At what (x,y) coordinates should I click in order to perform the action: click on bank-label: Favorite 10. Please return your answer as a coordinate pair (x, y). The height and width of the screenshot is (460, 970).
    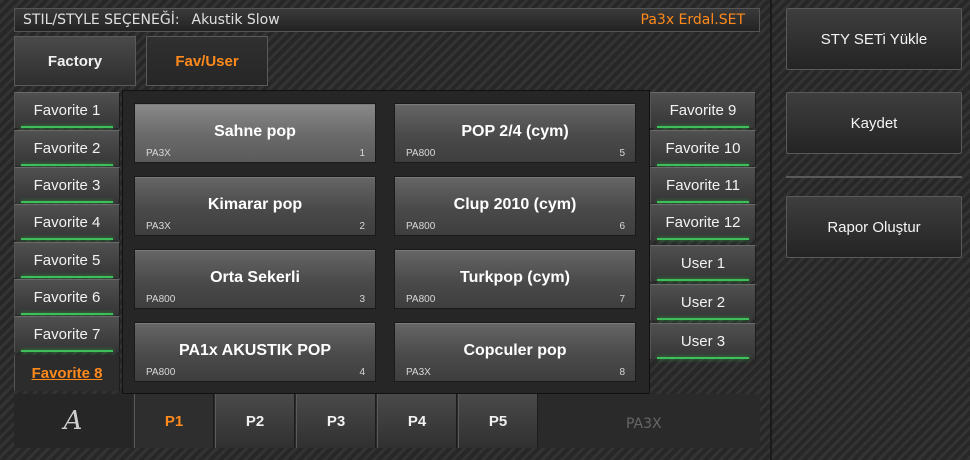
    Looking at the image, I should click on (703, 148).